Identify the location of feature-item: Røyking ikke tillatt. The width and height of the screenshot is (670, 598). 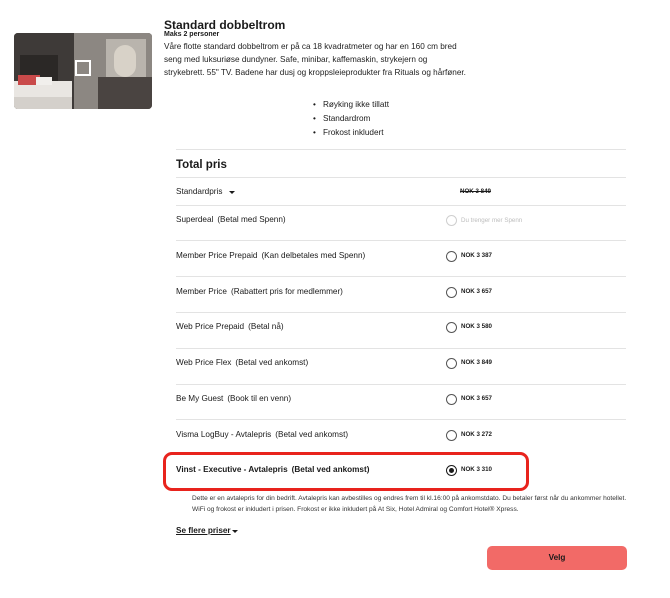
(351, 105).